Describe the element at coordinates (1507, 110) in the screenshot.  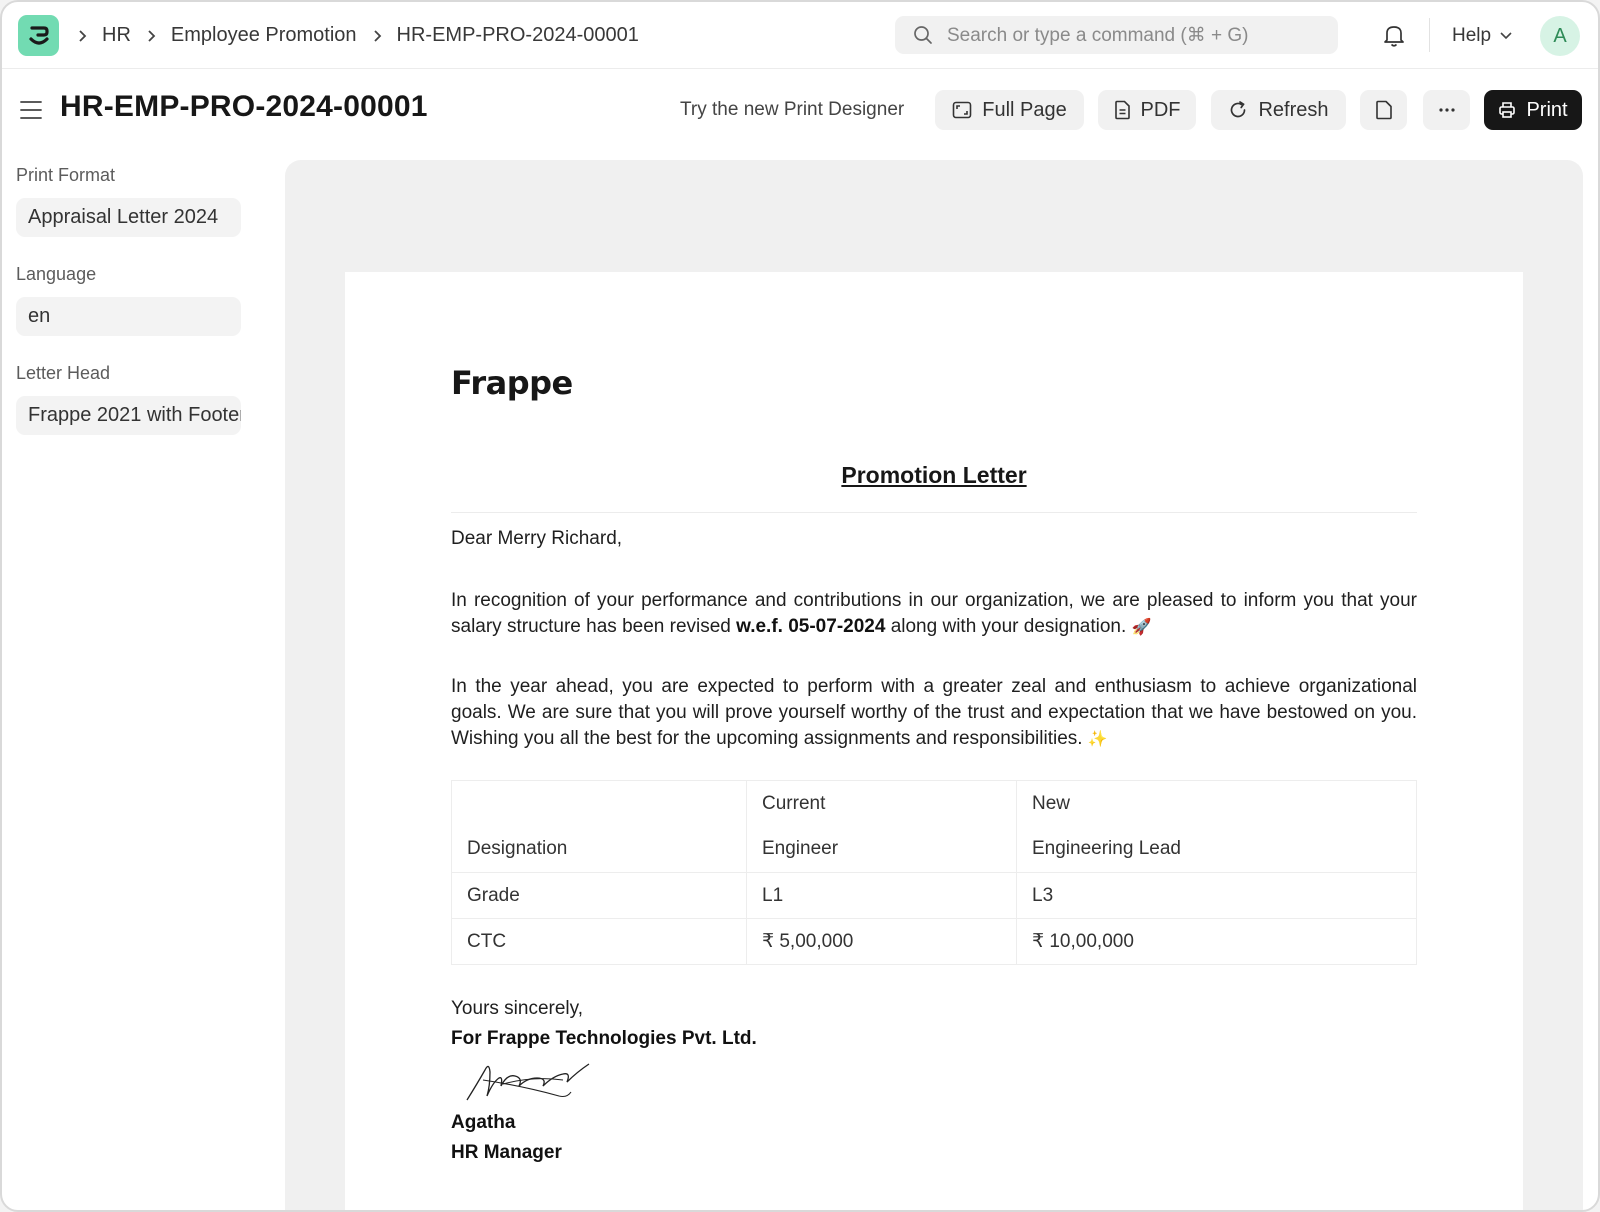
I see `printer-icon` at that location.